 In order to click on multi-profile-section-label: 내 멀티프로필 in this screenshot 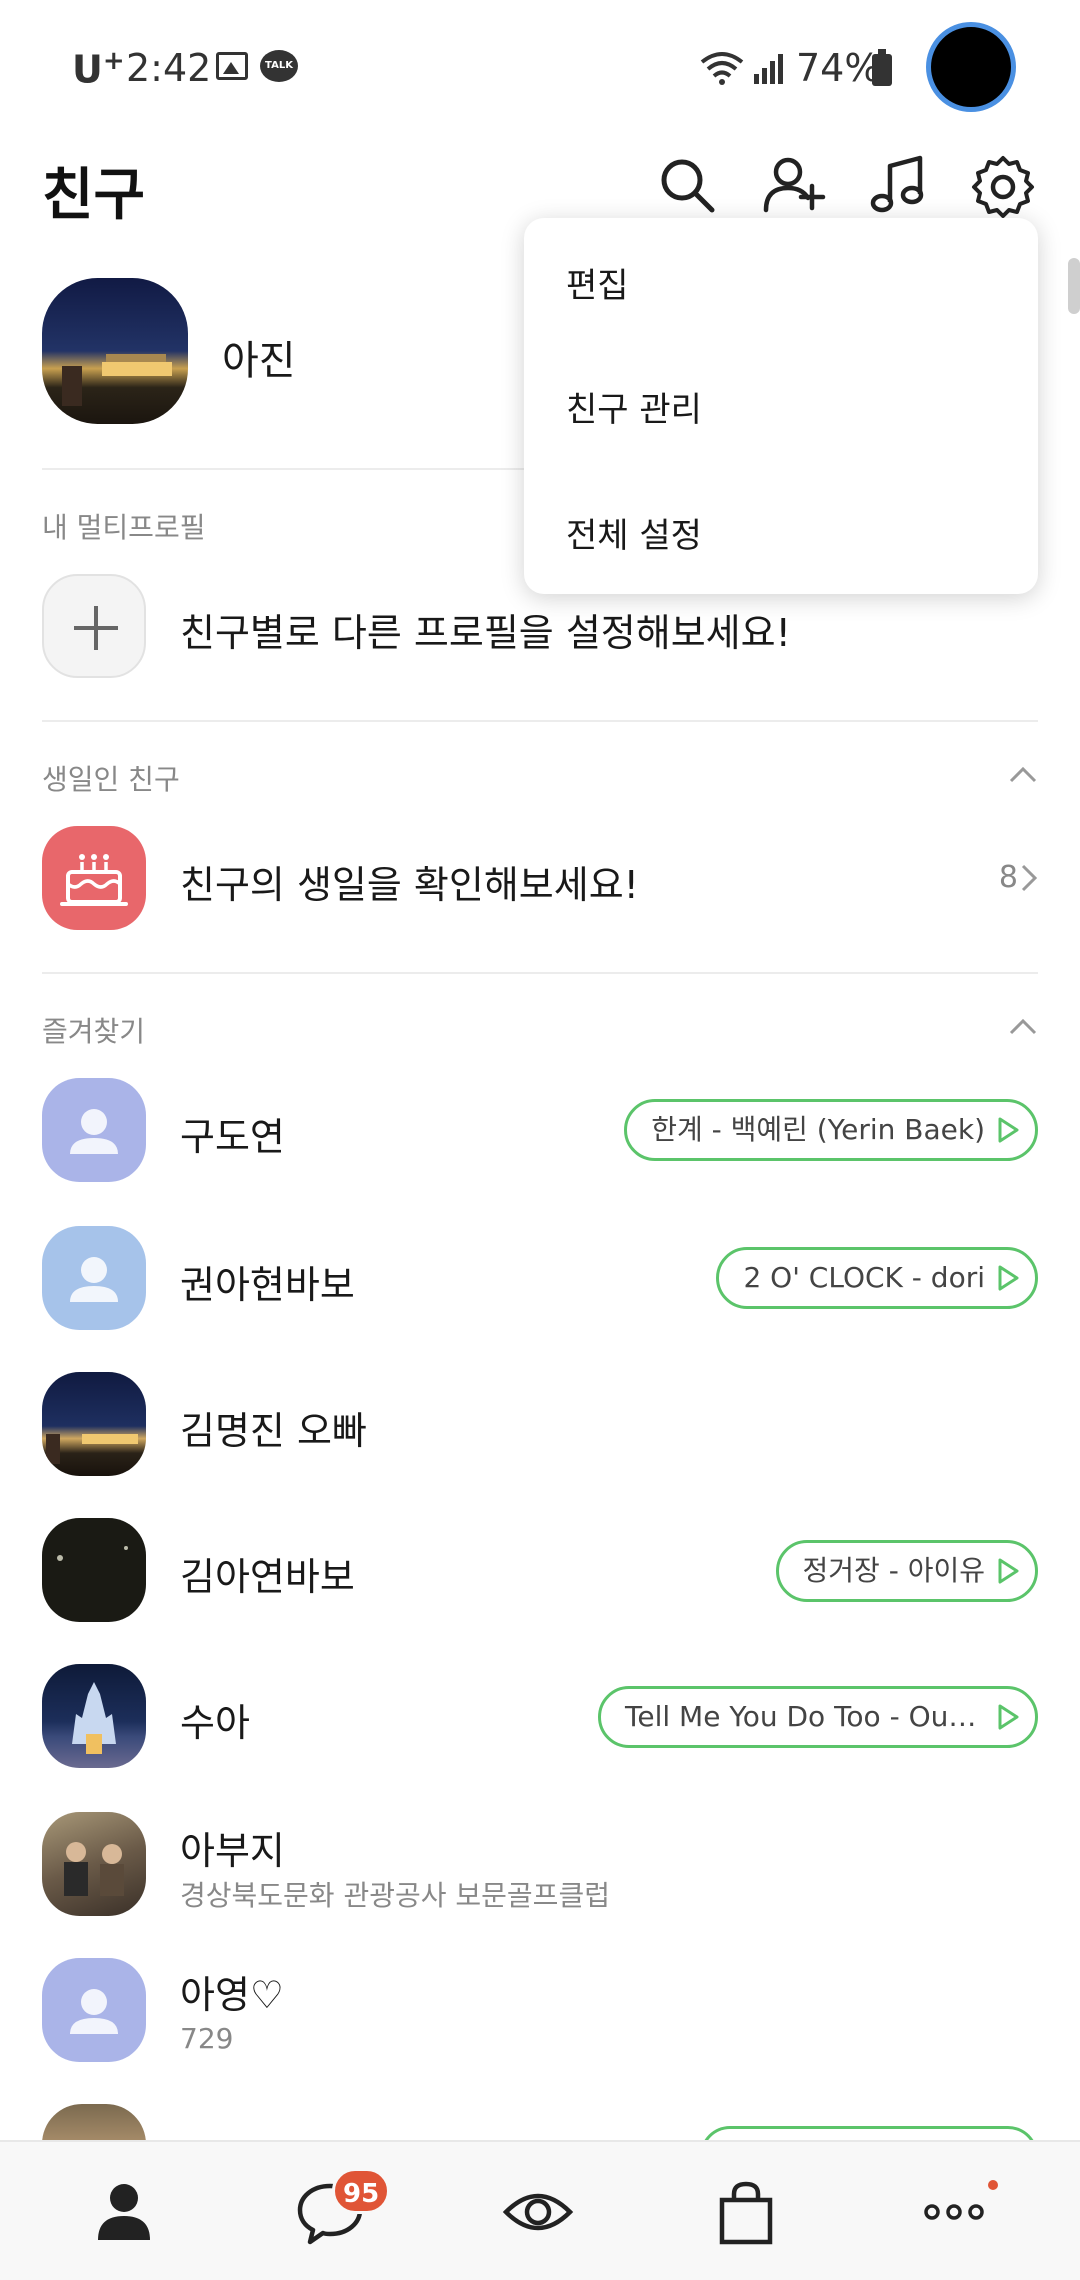, I will do `click(124, 527)`.